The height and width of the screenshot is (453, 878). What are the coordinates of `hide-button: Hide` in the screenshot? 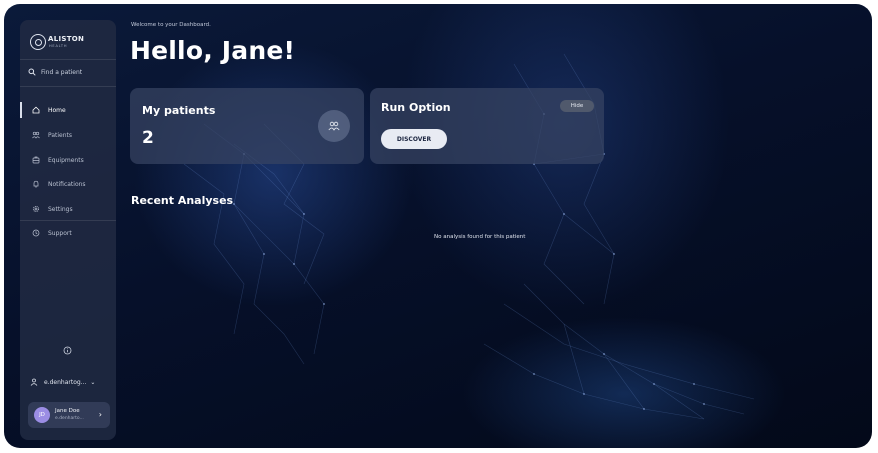 It's located at (577, 106).